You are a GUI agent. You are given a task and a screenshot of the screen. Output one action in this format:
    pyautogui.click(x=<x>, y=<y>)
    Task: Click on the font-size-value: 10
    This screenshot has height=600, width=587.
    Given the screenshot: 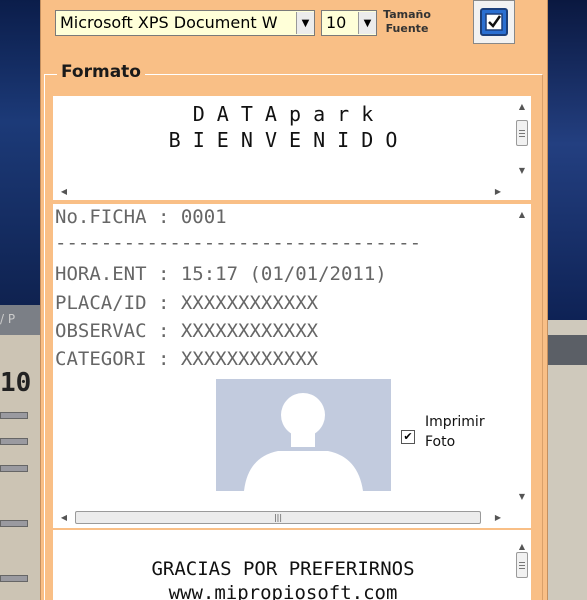 What is the action you would take?
    pyautogui.click(x=336, y=22)
    